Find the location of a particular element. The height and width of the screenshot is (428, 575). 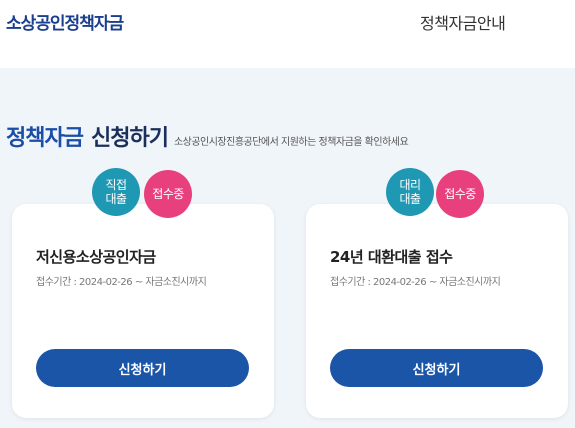

section-title: 정책자금 신청하기 소상공인시장진흥공단에서 지원하는 정책자금을 확인하세요 is located at coordinates (207, 136).